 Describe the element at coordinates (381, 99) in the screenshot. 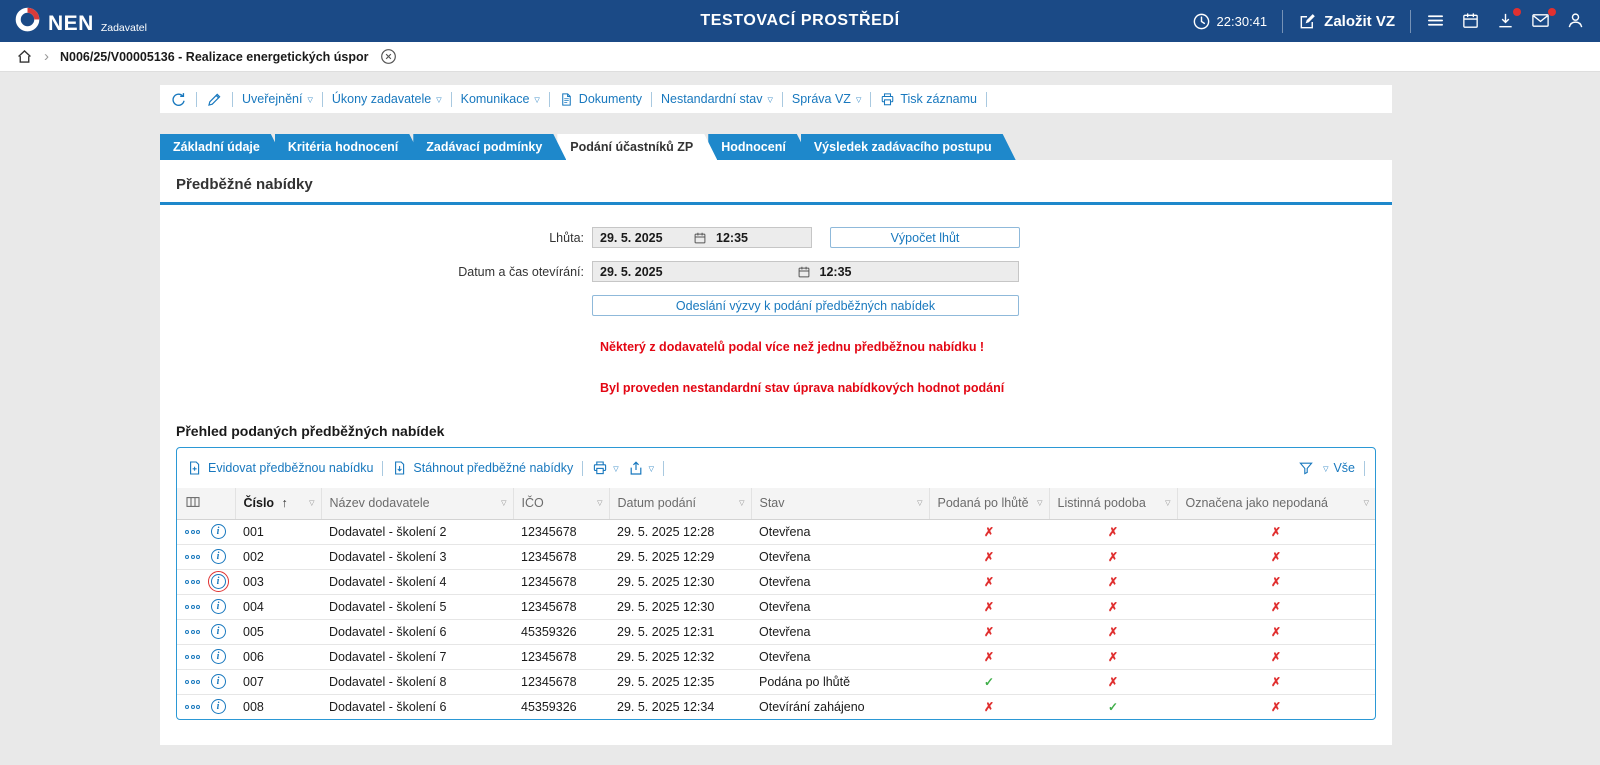

I see `menu-label: Úkony zadavatele` at that location.